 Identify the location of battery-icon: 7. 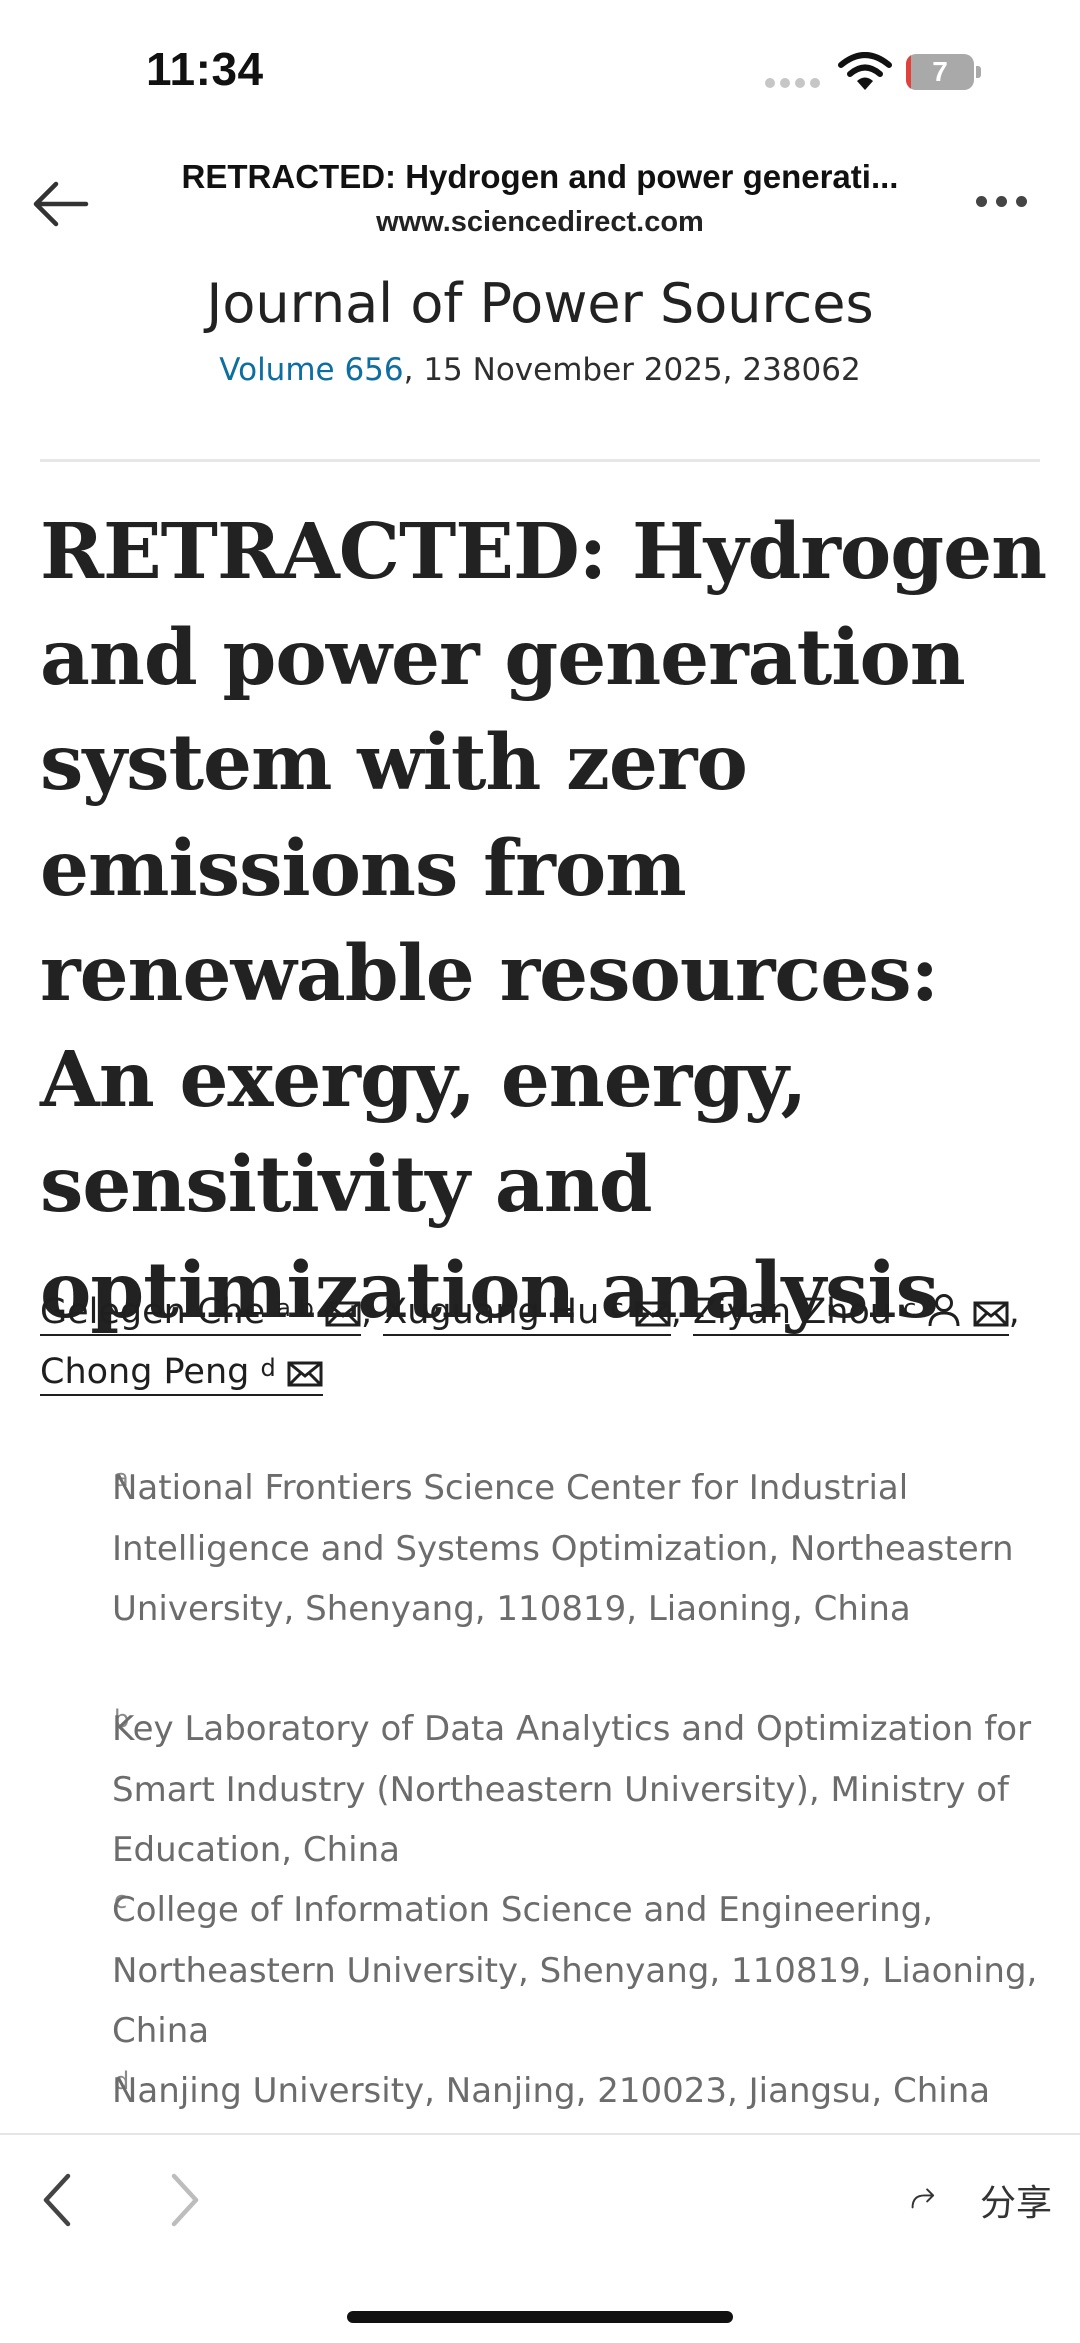
(944, 73).